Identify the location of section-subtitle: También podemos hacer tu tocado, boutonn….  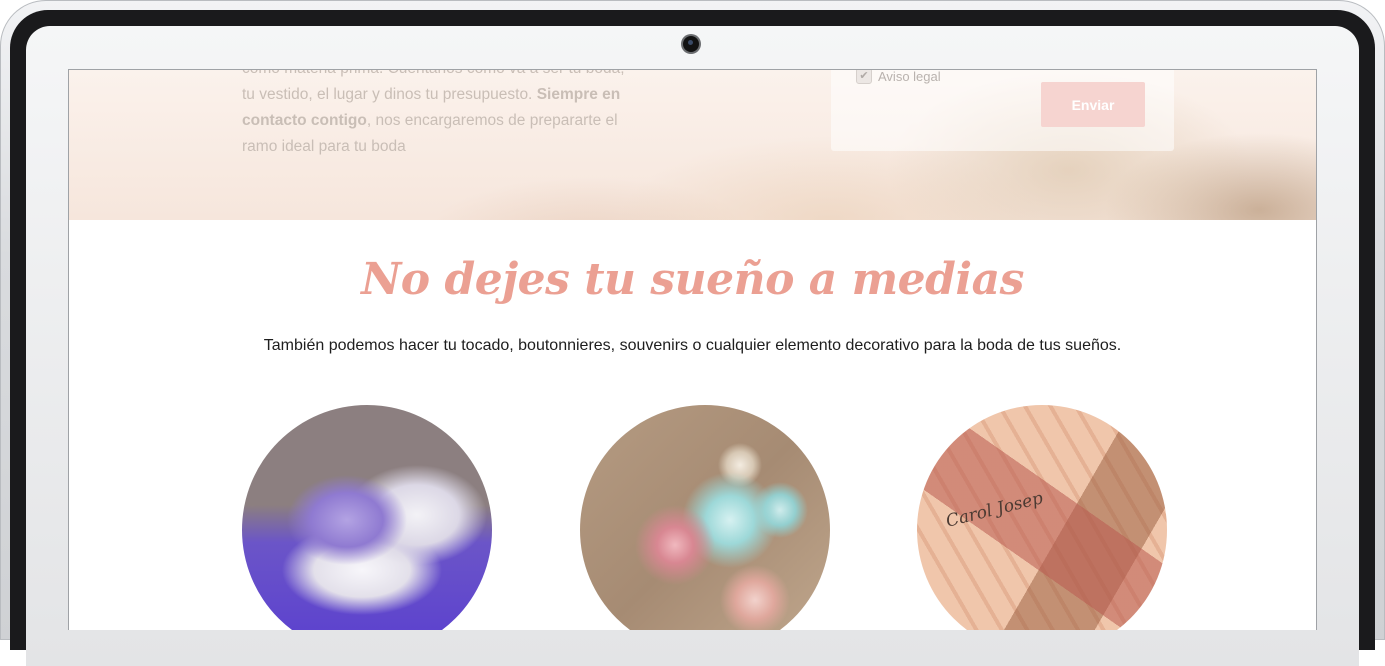
(692, 345).